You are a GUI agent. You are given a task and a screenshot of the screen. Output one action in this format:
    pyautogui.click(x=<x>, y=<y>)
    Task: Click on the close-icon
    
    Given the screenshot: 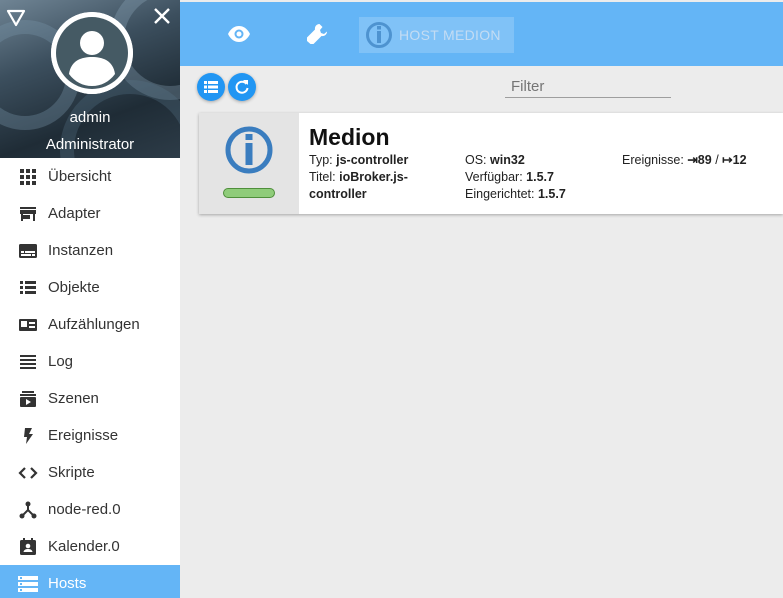 What is the action you would take?
    pyautogui.click(x=162, y=16)
    